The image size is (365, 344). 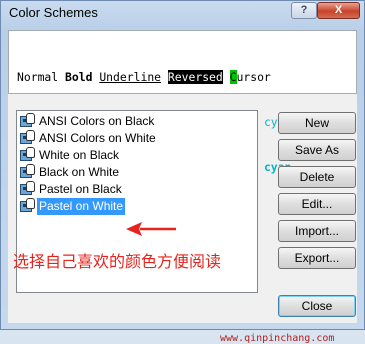 What do you see at coordinates (53, 12) in the screenshot?
I see `dialog-title: Color Schemes` at bounding box center [53, 12].